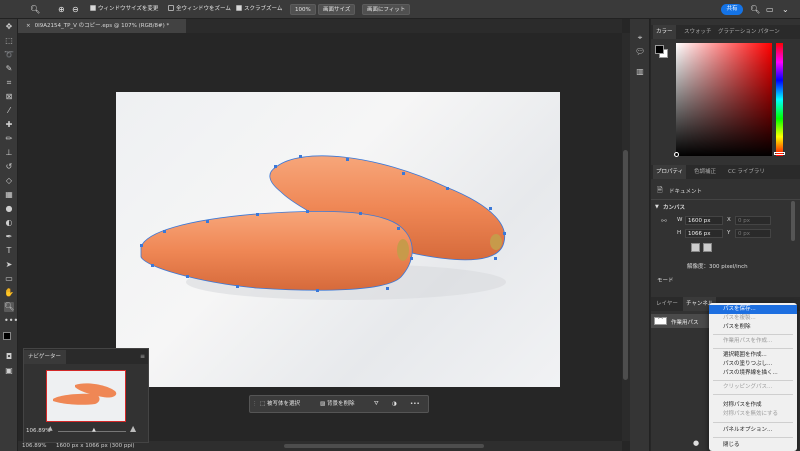  What do you see at coordinates (753, 220) in the screenshot?
I see `x-field: 0 px` at bounding box center [753, 220].